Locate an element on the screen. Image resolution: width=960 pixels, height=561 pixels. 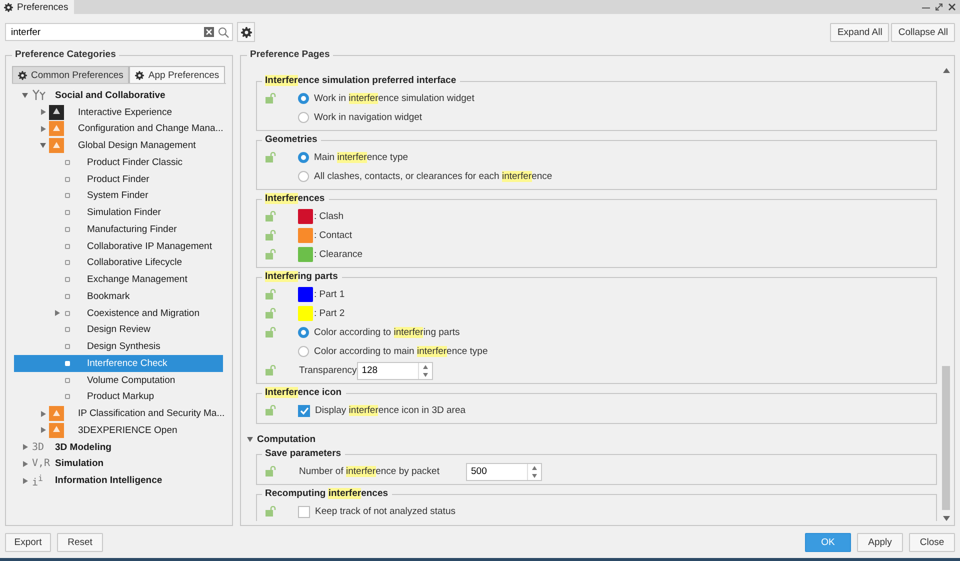
tree-item: Global Design Management is located at coordinates (118, 145).